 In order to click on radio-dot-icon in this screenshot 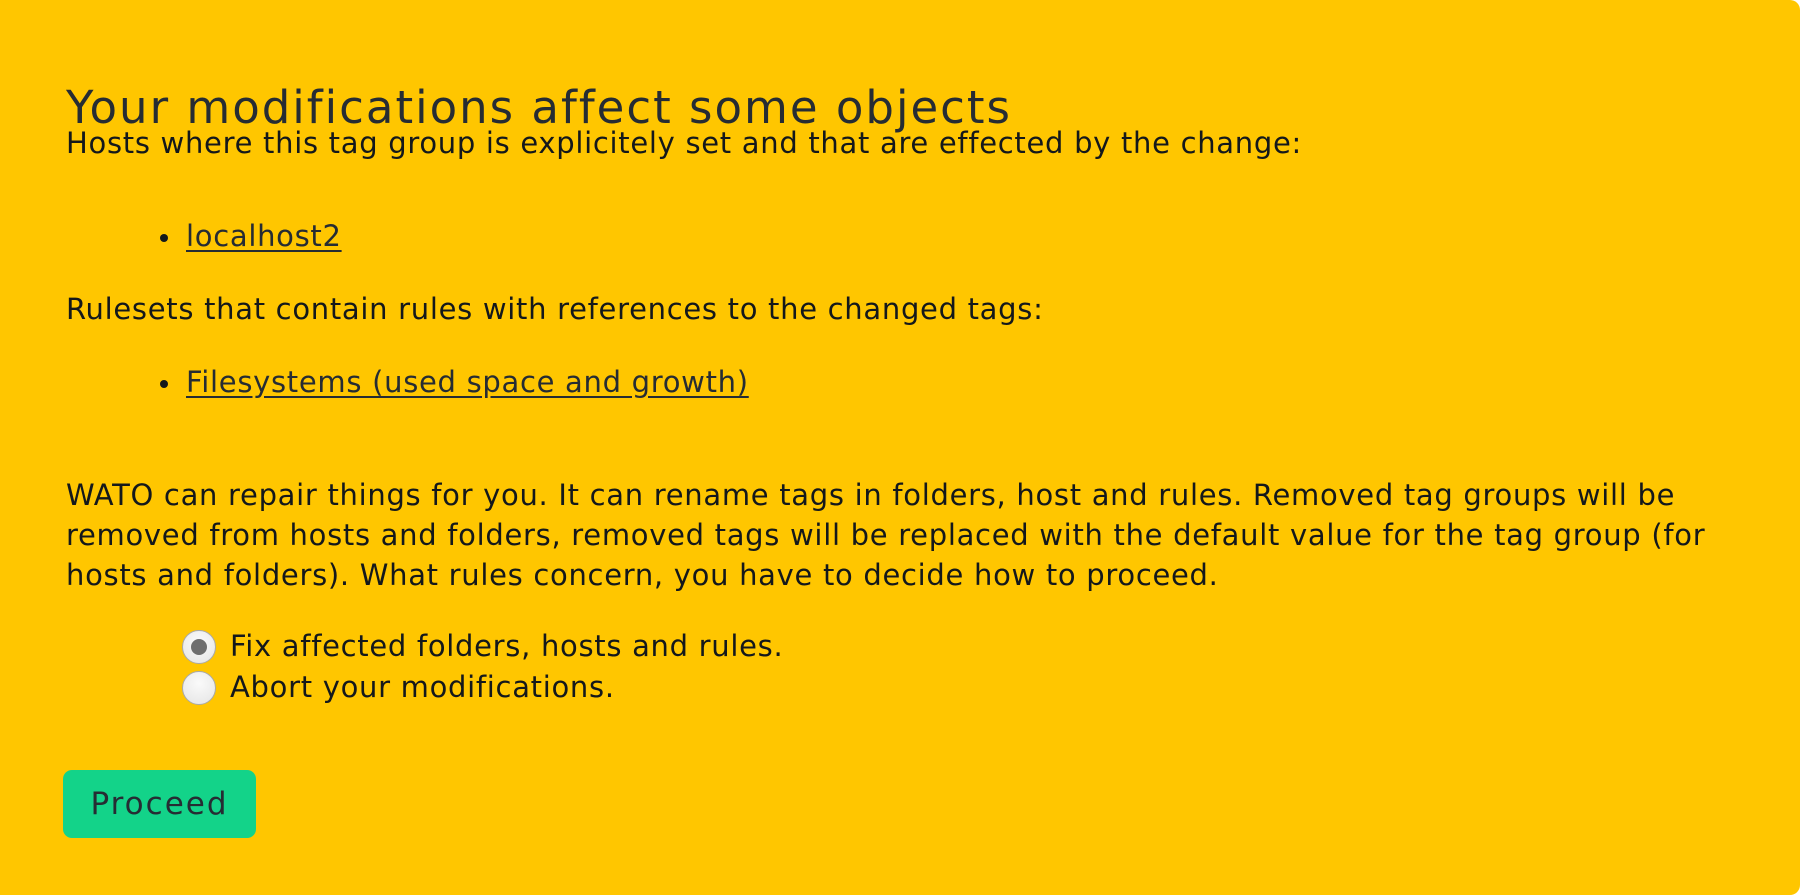, I will do `click(199, 646)`.